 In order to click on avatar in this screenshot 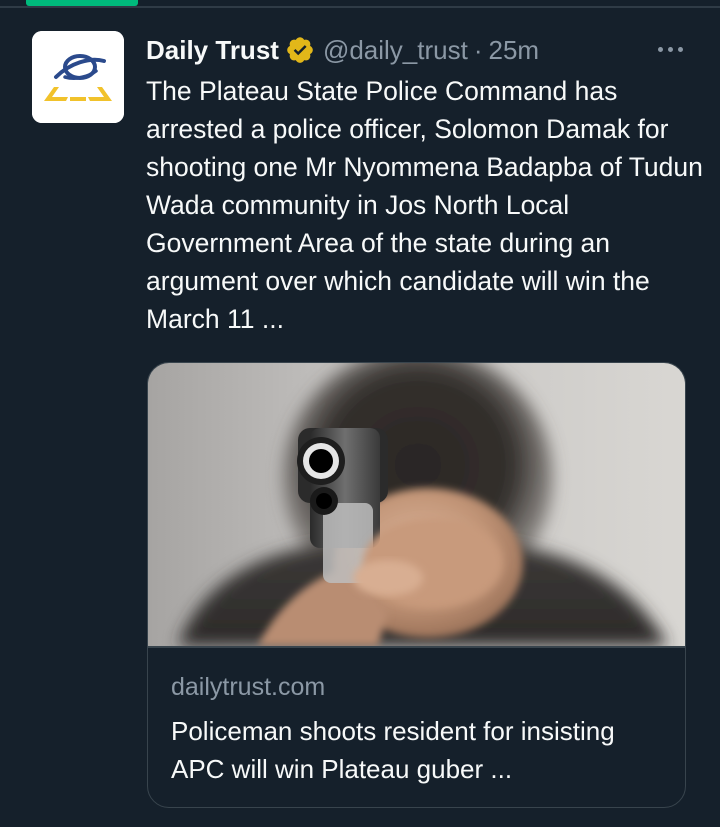, I will do `click(78, 77)`.